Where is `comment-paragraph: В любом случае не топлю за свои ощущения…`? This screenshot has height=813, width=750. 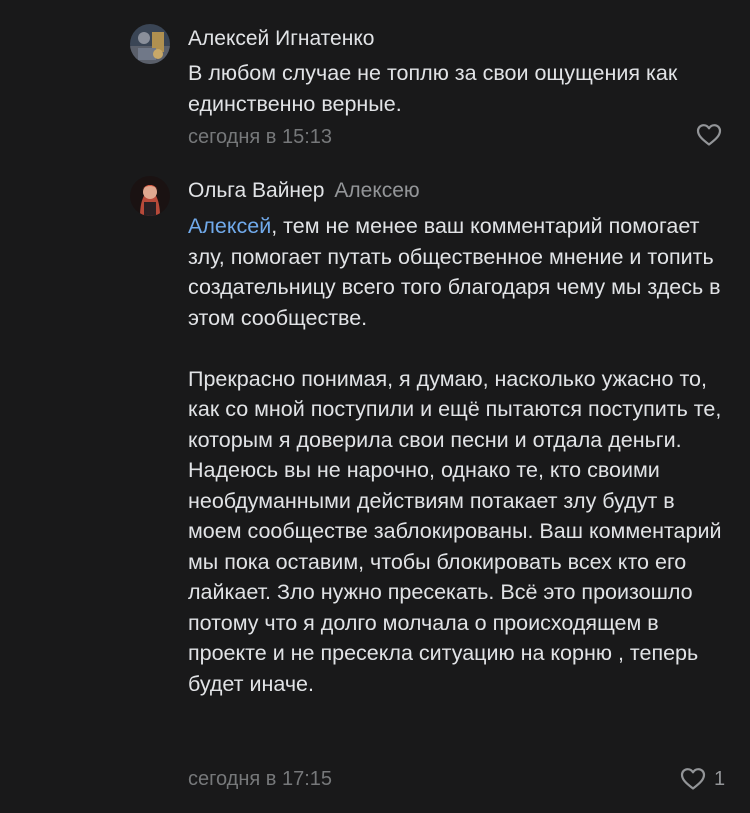 comment-paragraph: В любом случае не топлю за свои ощущения… is located at coordinates (433, 88).